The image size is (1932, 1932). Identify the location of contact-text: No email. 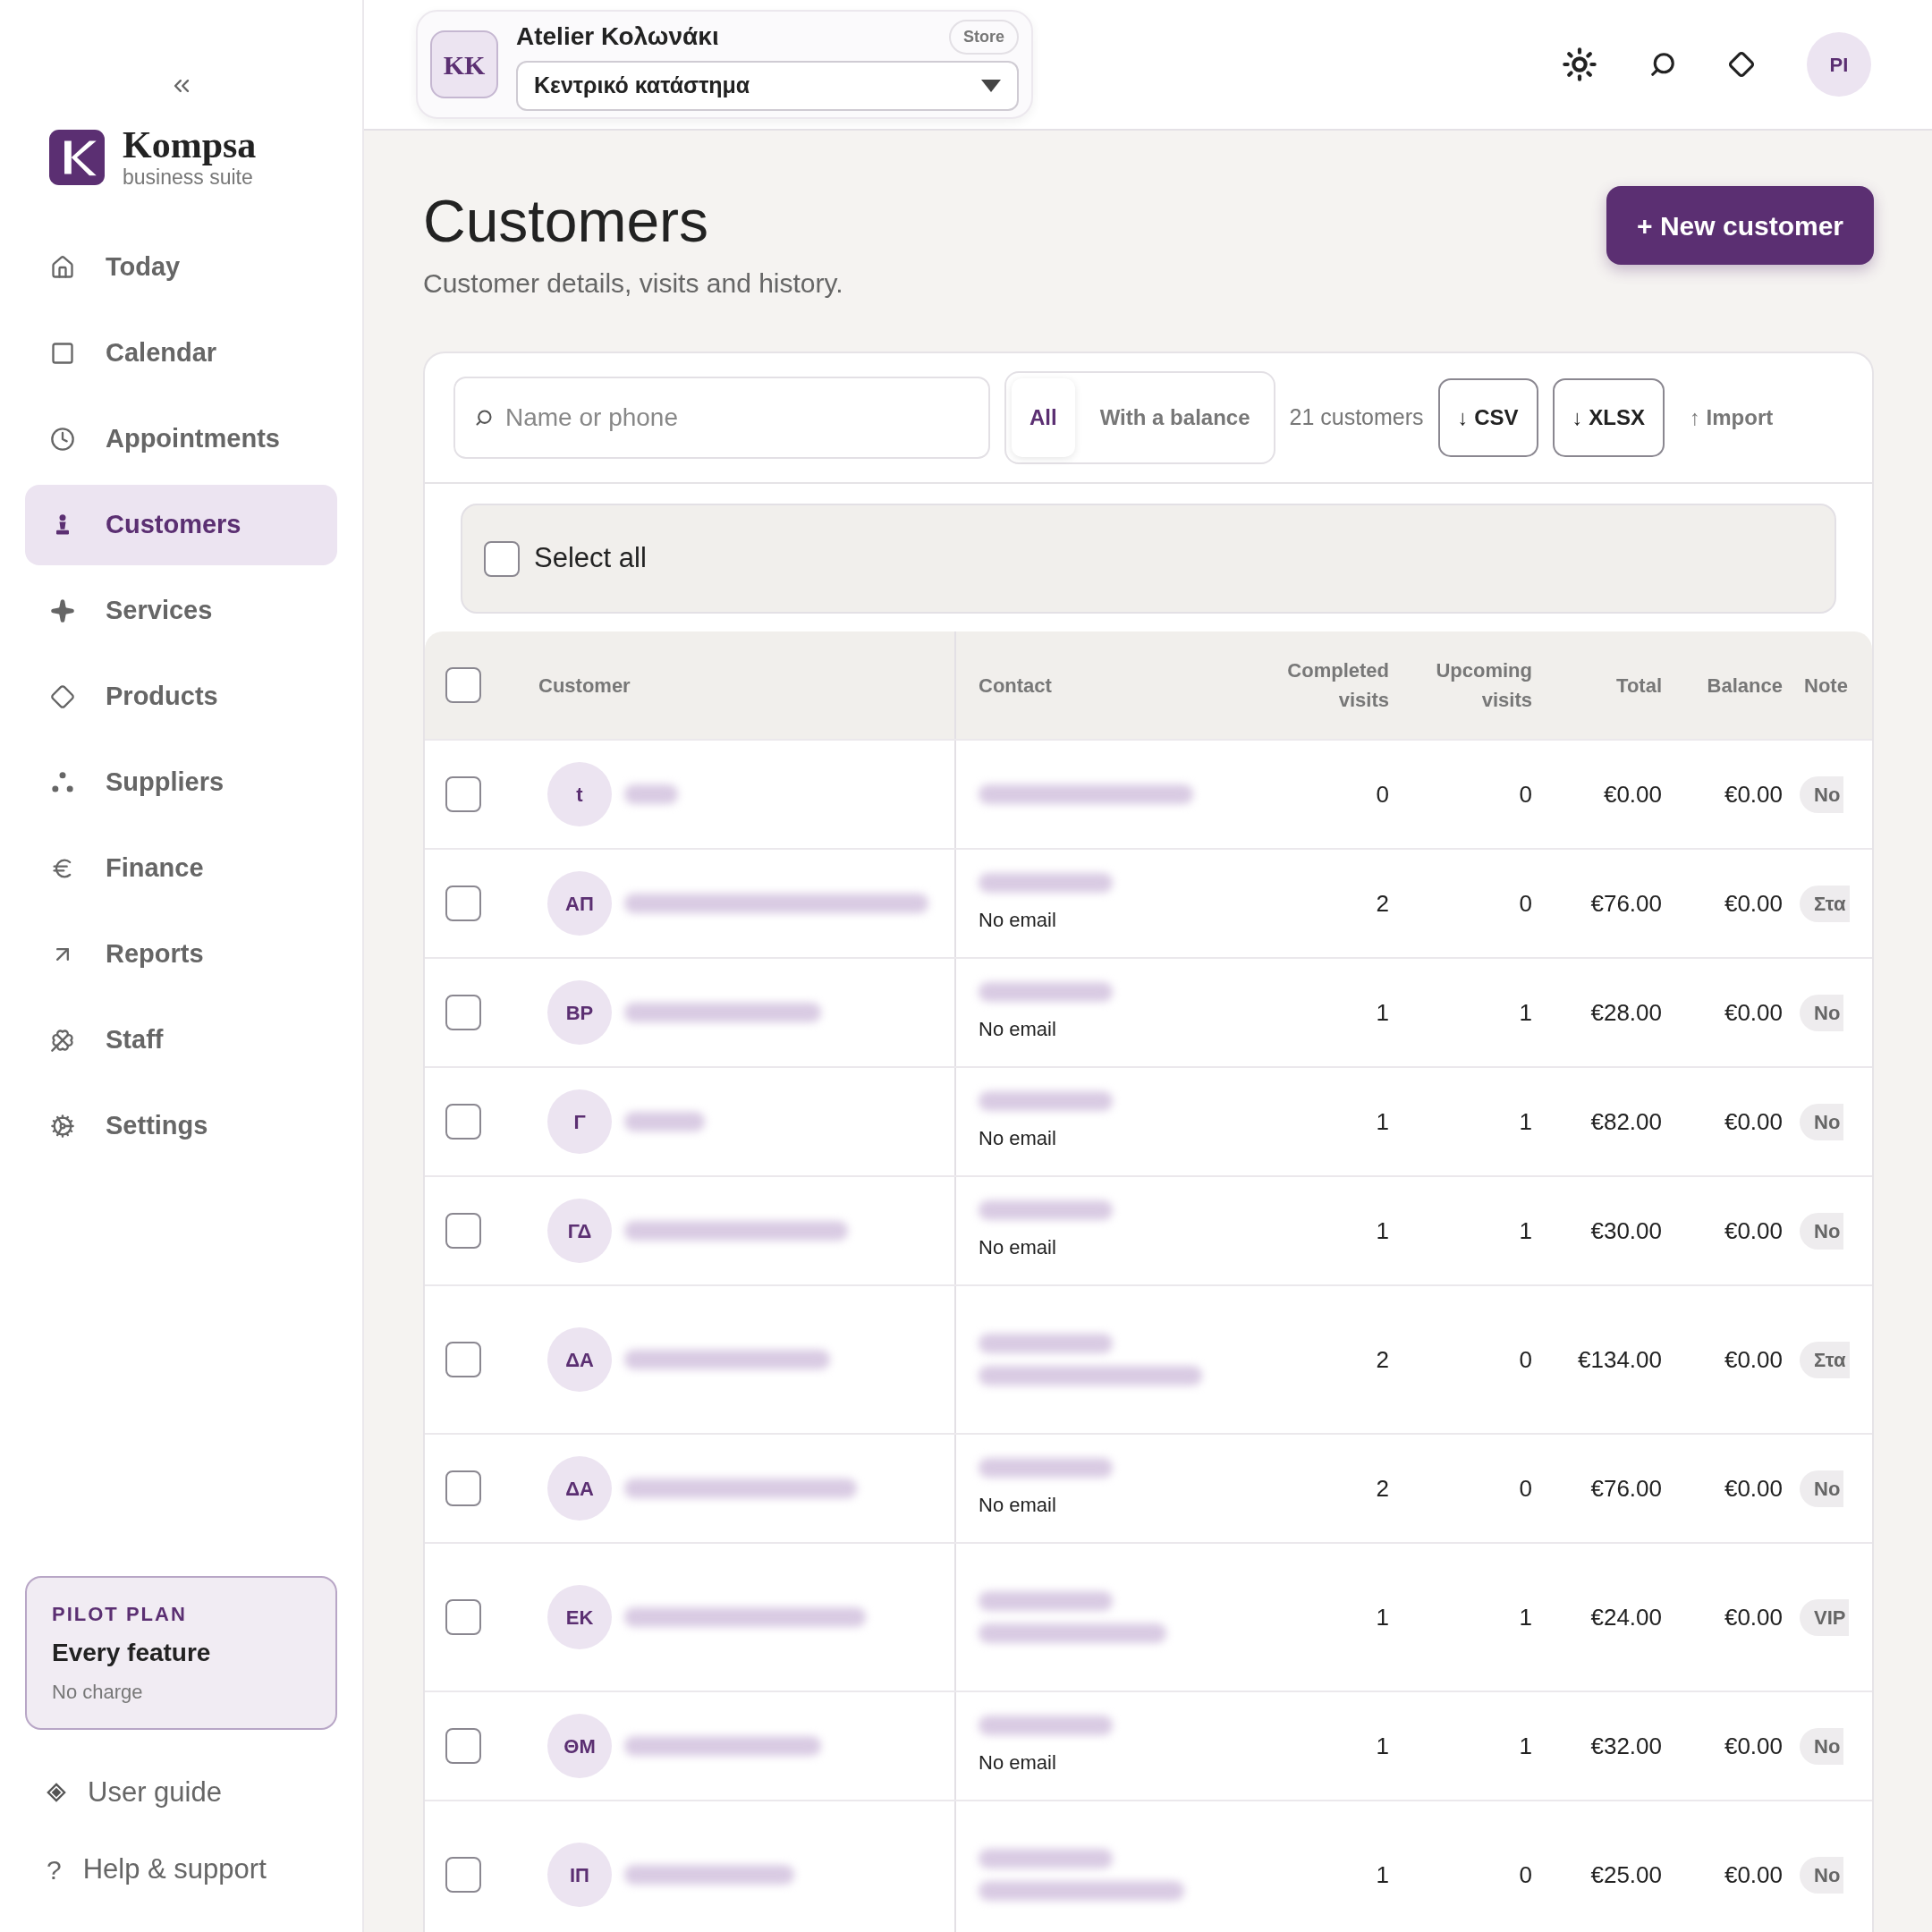
(1018, 1762).